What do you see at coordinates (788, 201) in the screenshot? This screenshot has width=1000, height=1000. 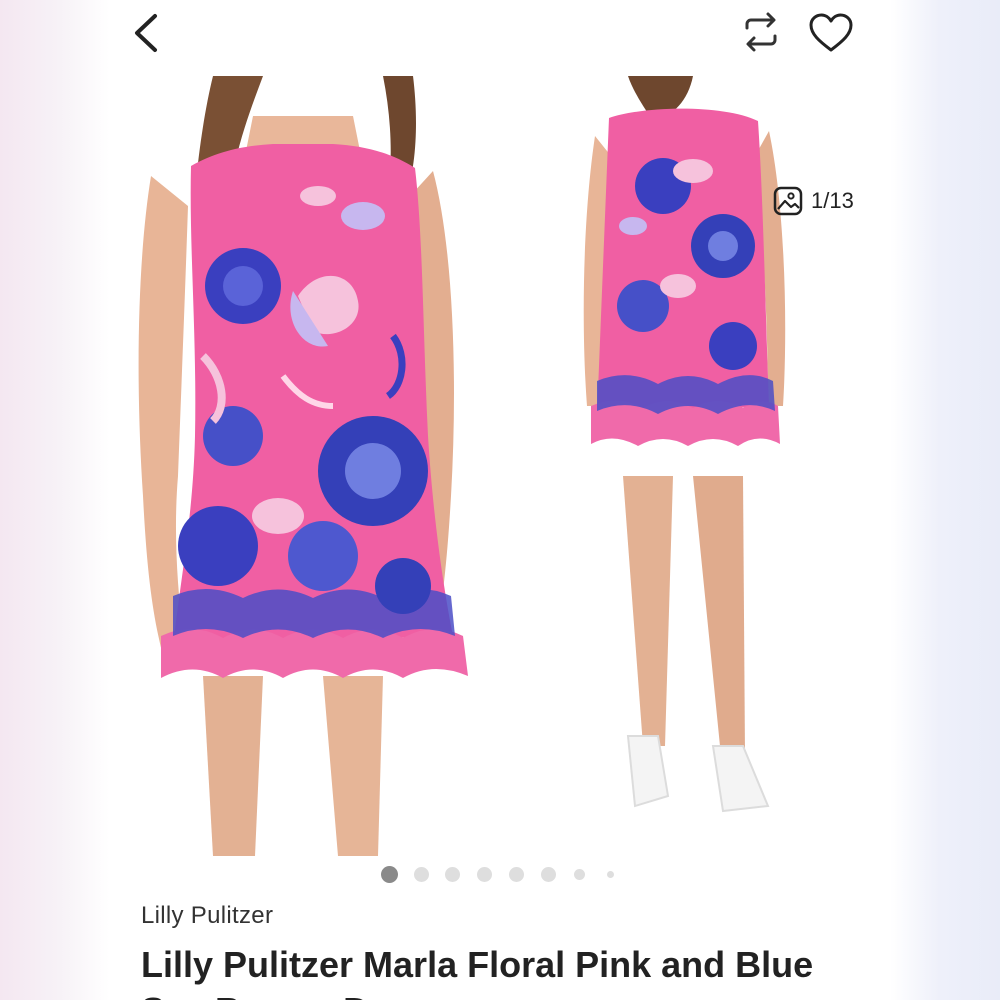 I see `image-icon` at bounding box center [788, 201].